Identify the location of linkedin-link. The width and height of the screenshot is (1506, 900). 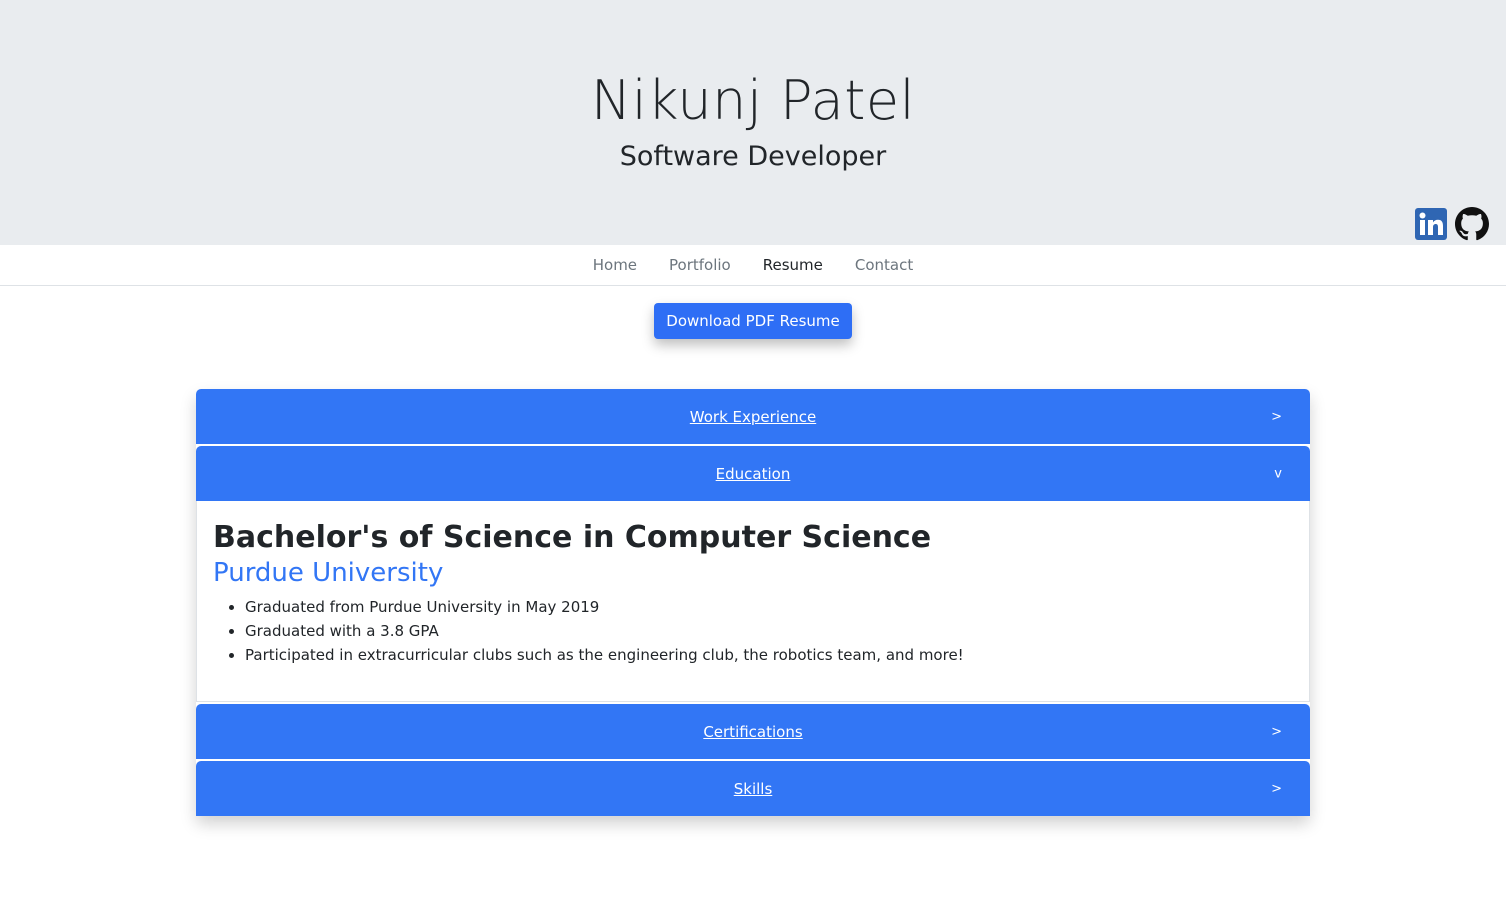
(1431, 224).